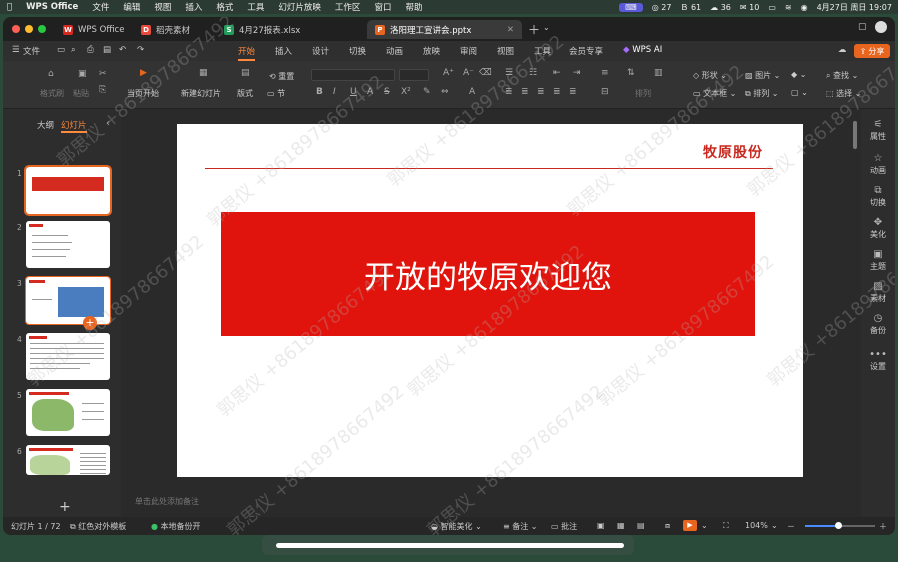  Describe the element at coordinates (690, 525) in the screenshot. I see `play-slideshow-button: ▶` at that location.